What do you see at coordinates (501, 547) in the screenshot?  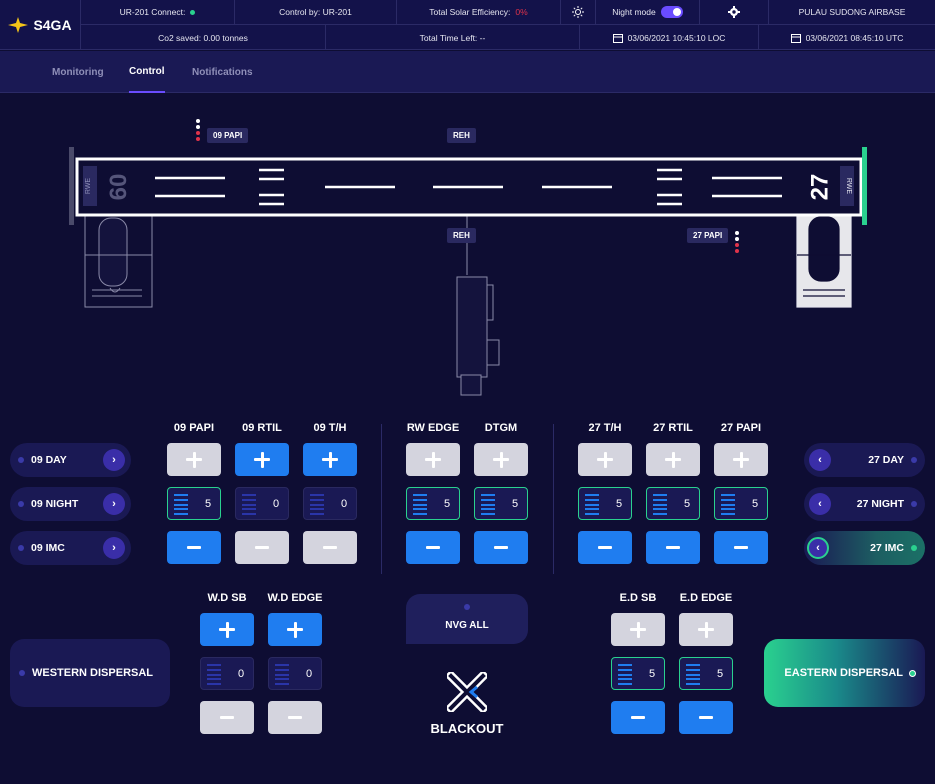 I see `decrease-dtgm-button` at bounding box center [501, 547].